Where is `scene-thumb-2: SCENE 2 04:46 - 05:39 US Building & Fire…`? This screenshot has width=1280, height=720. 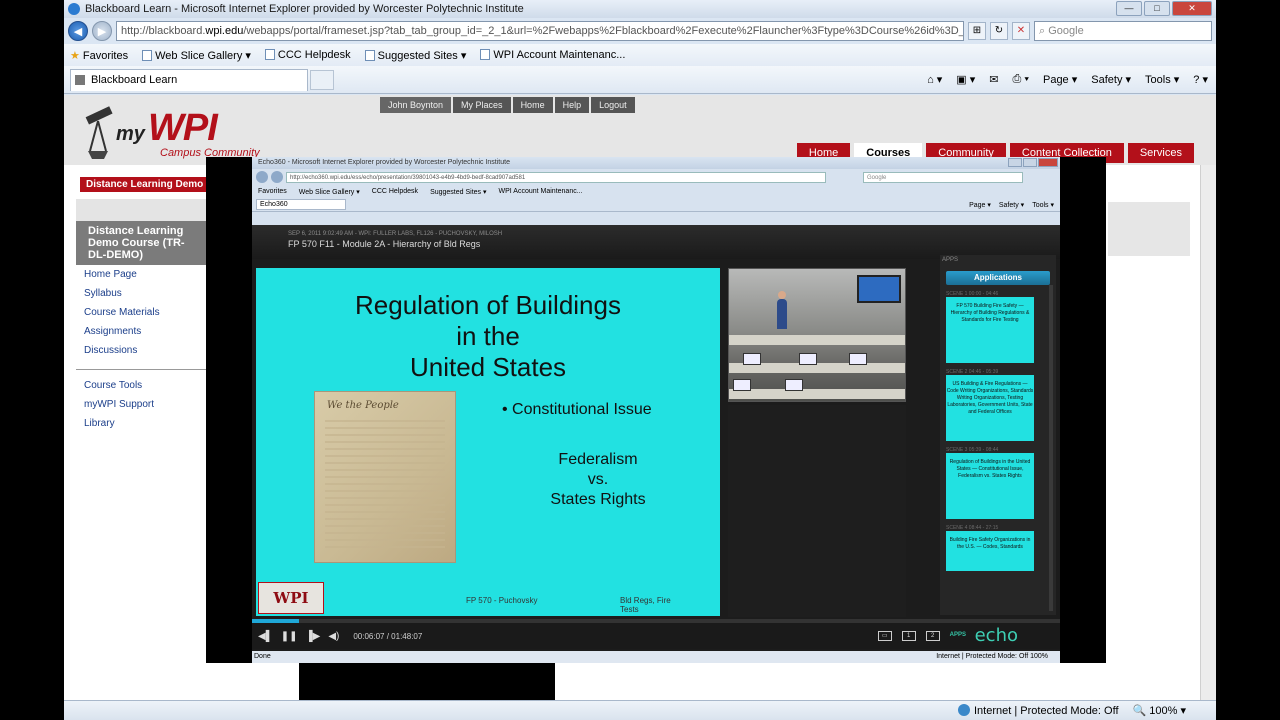 scene-thumb-2: SCENE 2 04:46 - 05:39 US Building & Fire… is located at coordinates (991, 405).